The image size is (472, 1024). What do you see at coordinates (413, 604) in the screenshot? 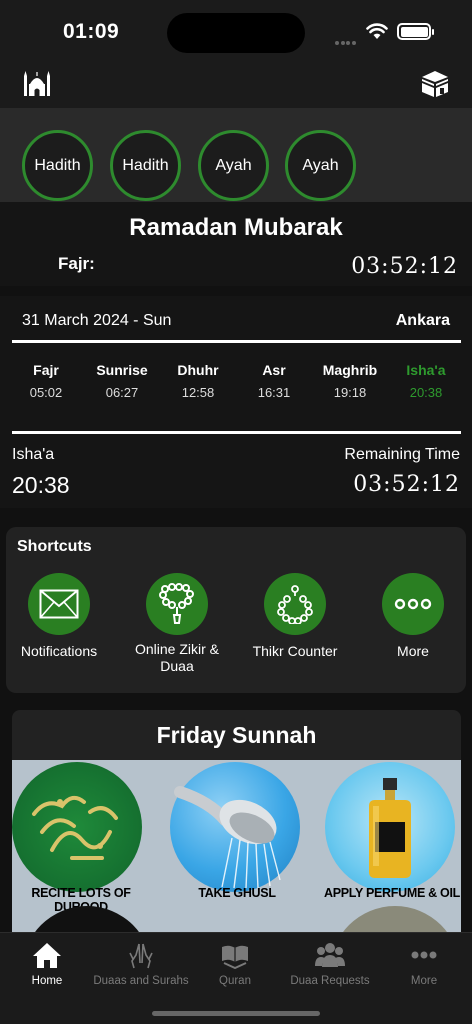
I see `more-dots-icon` at bounding box center [413, 604].